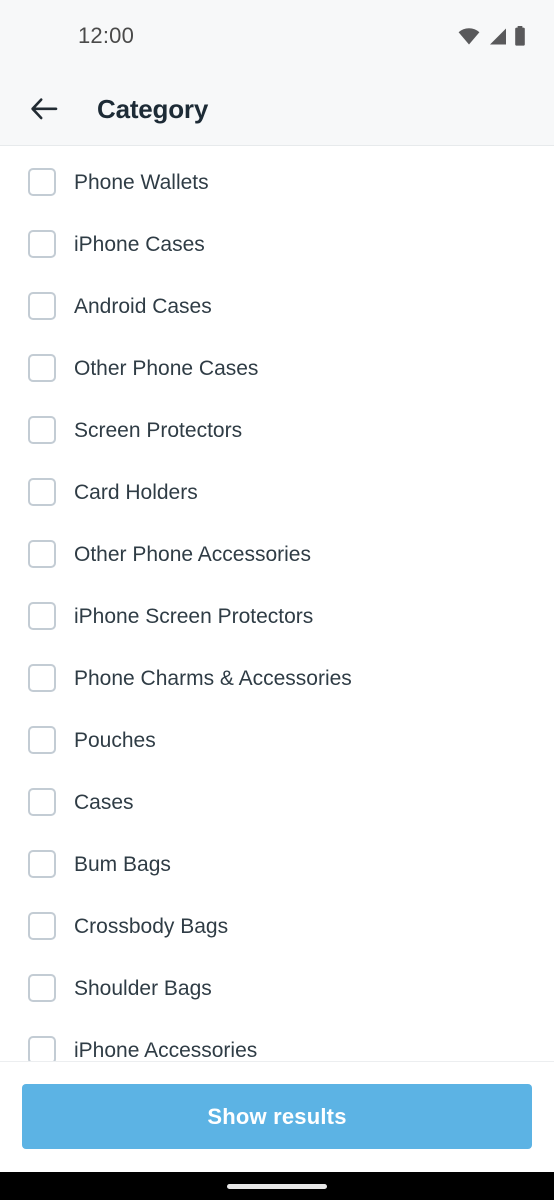 The image size is (554, 1200). What do you see at coordinates (277, 740) in the screenshot?
I see `list-item: Pouches` at bounding box center [277, 740].